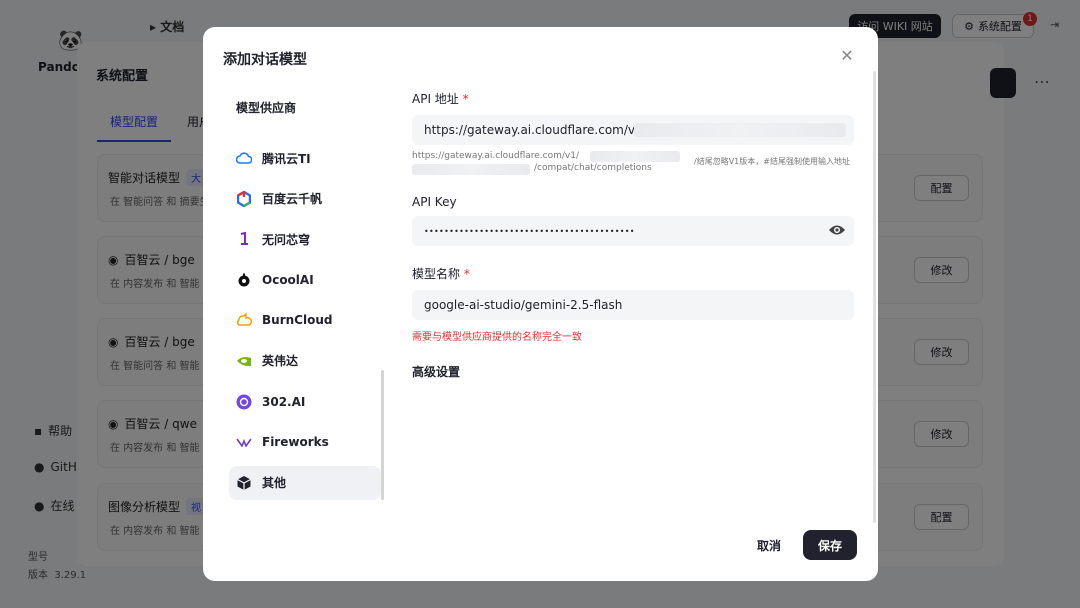 This screenshot has height=608, width=1080. What do you see at coordinates (837, 231) in the screenshot?
I see `eye-icon` at bounding box center [837, 231].